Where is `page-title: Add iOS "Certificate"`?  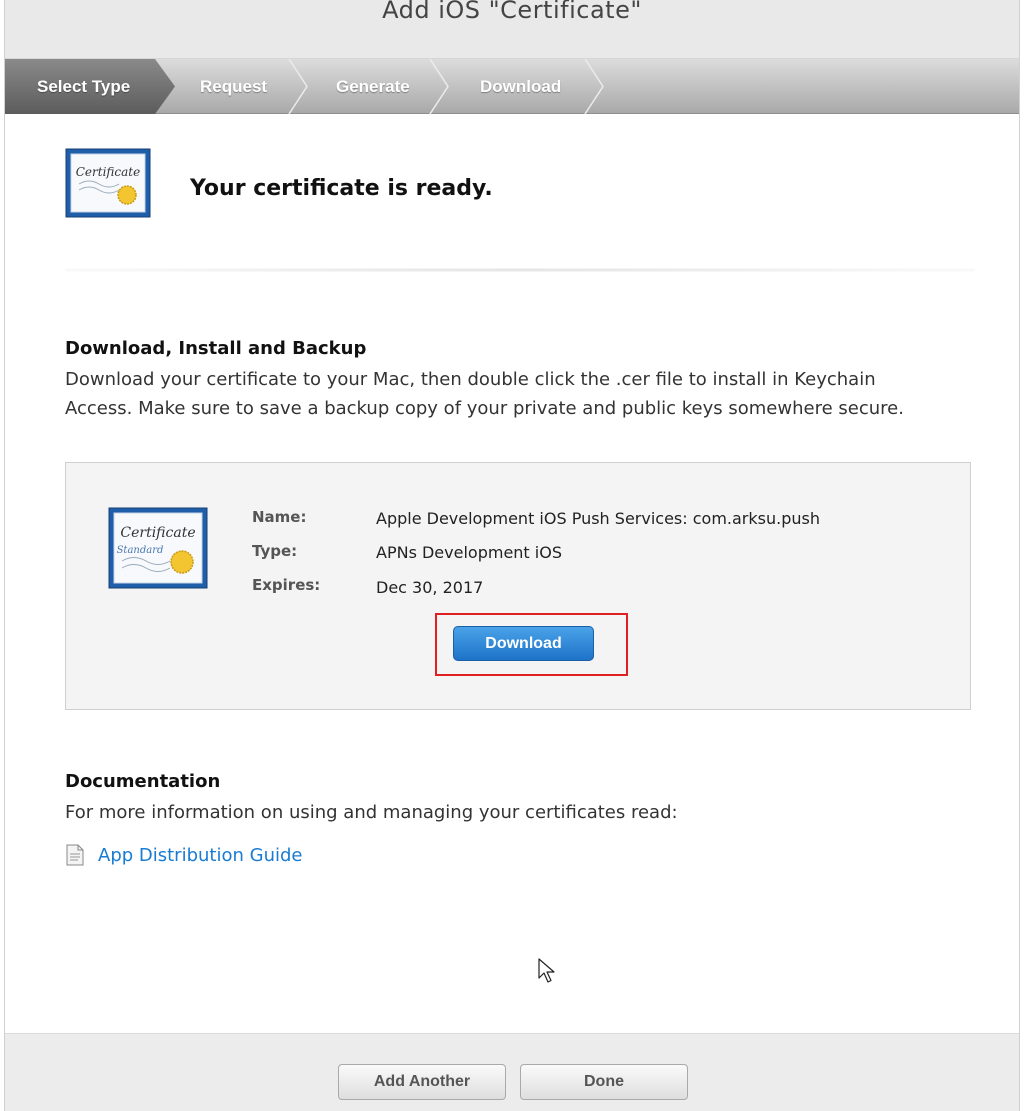 page-title: Add iOS "Certificate" is located at coordinates (512, 12).